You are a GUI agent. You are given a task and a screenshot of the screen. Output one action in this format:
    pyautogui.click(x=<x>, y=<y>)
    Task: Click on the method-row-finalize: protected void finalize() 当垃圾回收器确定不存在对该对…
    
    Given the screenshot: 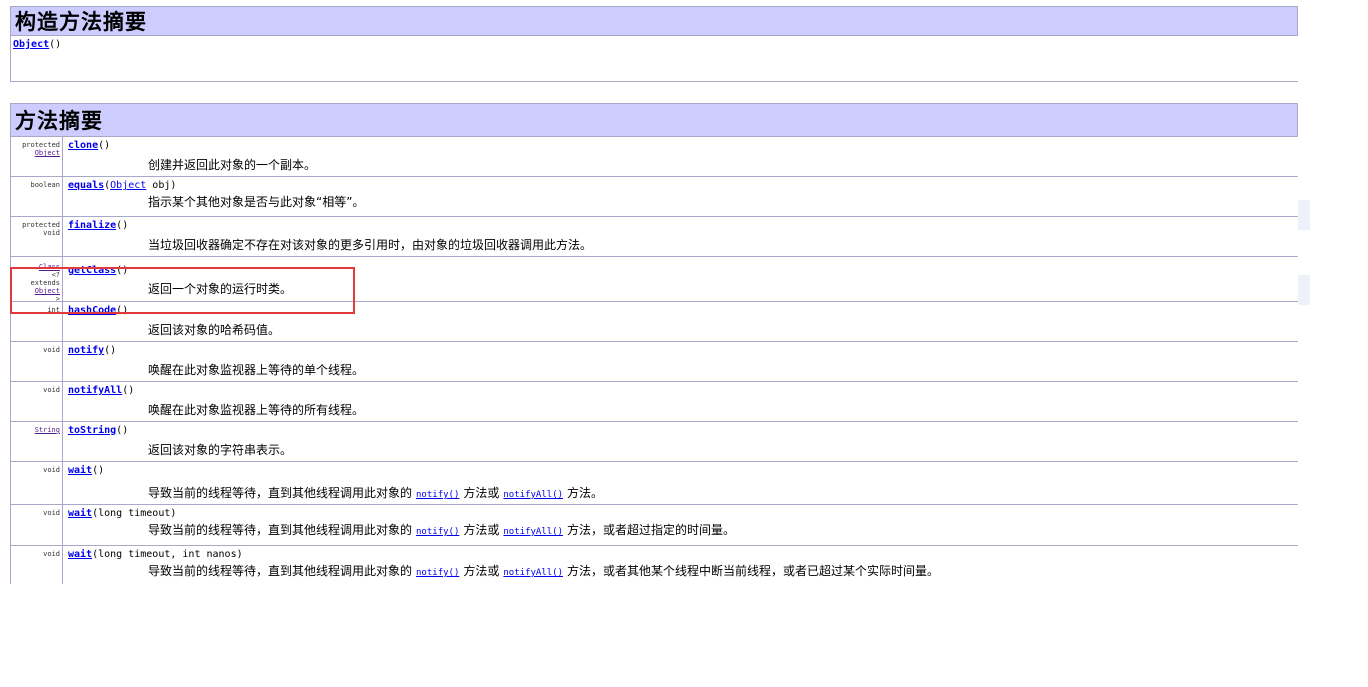 What is the action you would take?
    pyautogui.click(x=654, y=237)
    